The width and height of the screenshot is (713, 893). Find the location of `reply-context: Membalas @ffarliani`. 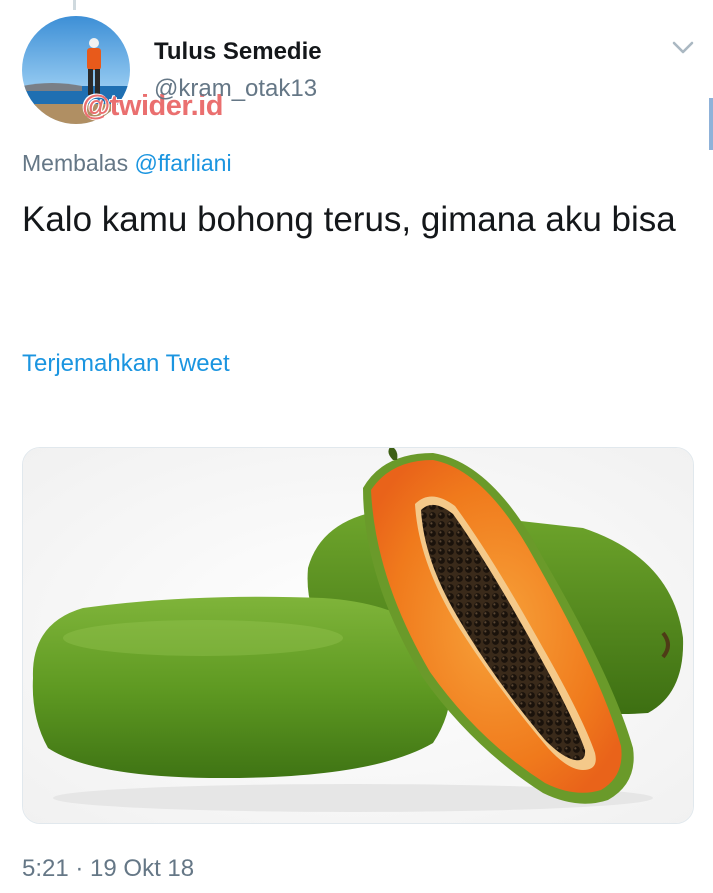

reply-context: Membalas @ffarliani is located at coordinates (127, 163).